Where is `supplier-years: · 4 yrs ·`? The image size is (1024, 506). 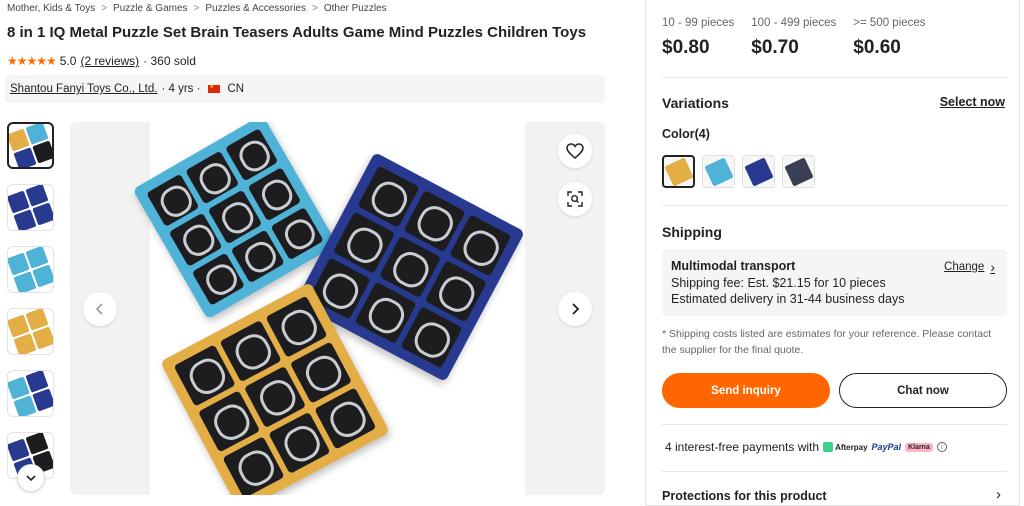 supplier-years: · 4 yrs · is located at coordinates (181, 89).